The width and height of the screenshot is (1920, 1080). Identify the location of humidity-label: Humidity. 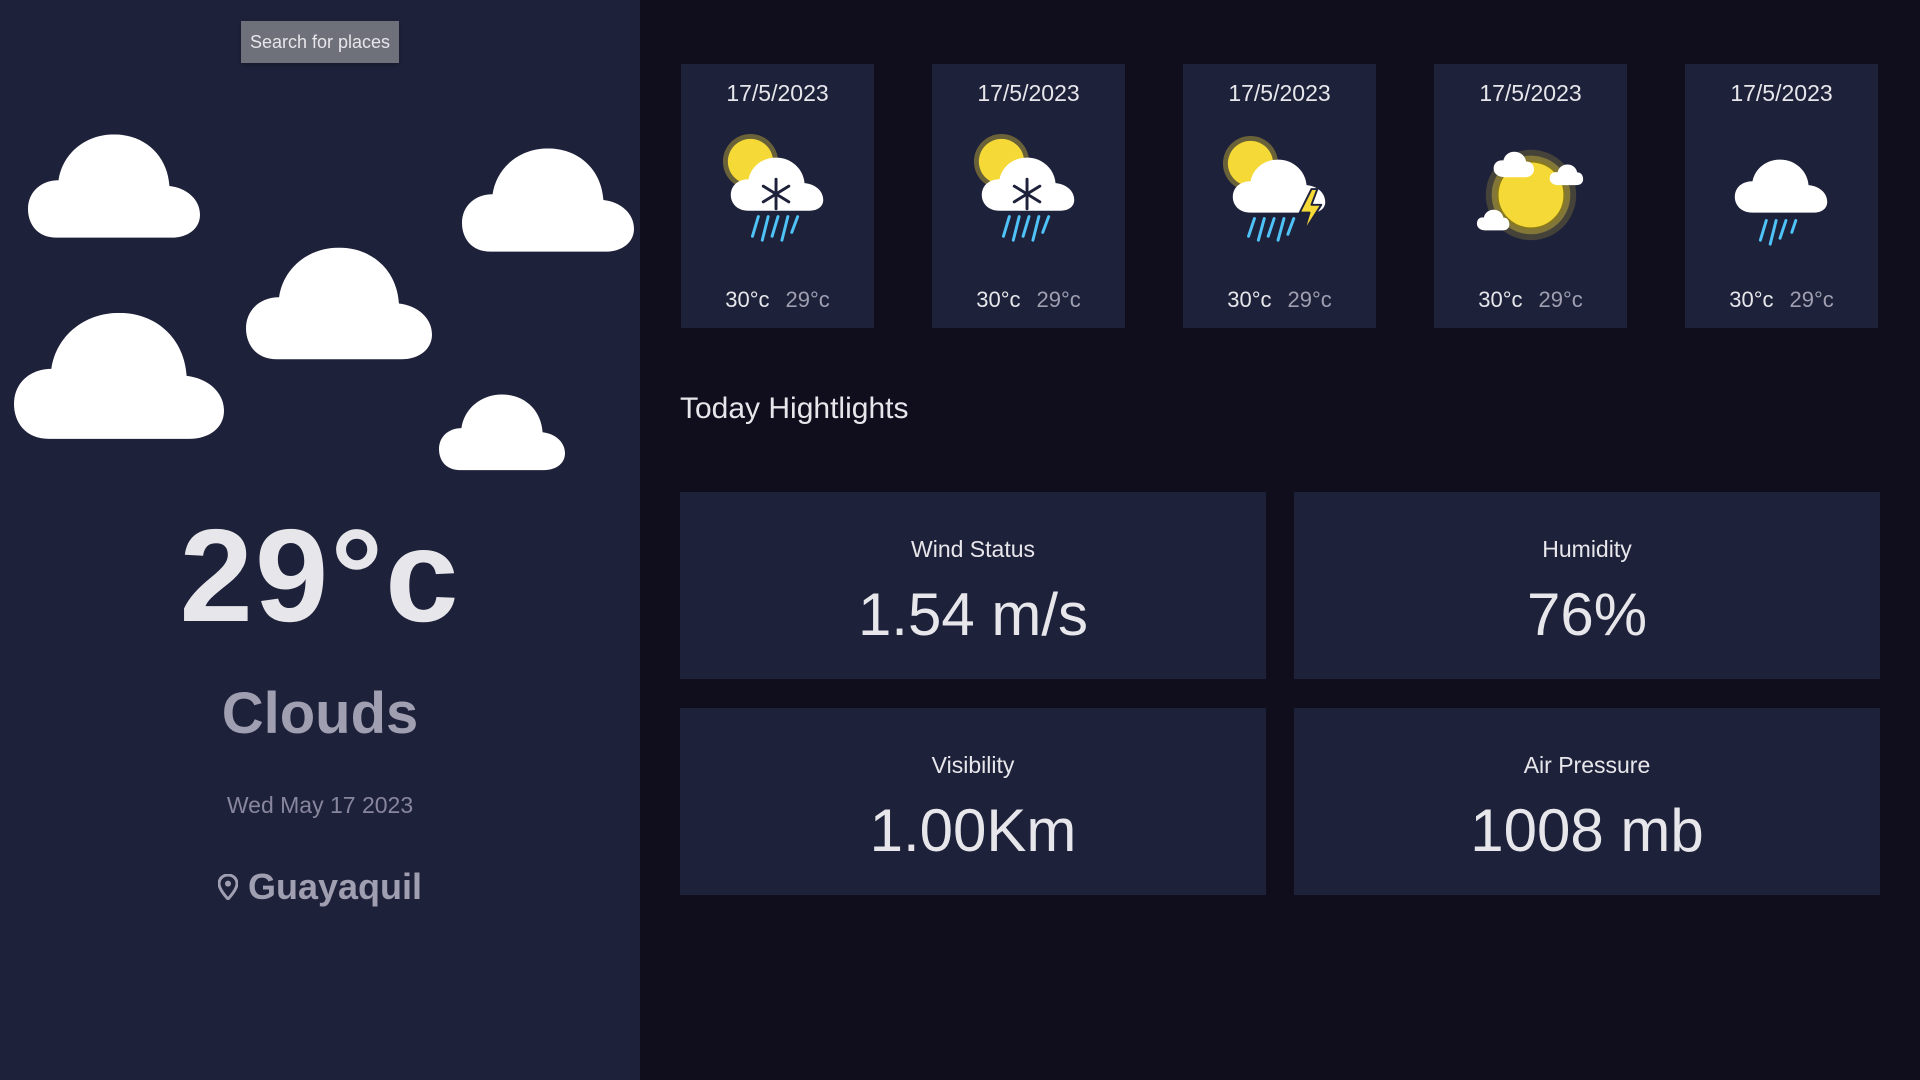
(1587, 549).